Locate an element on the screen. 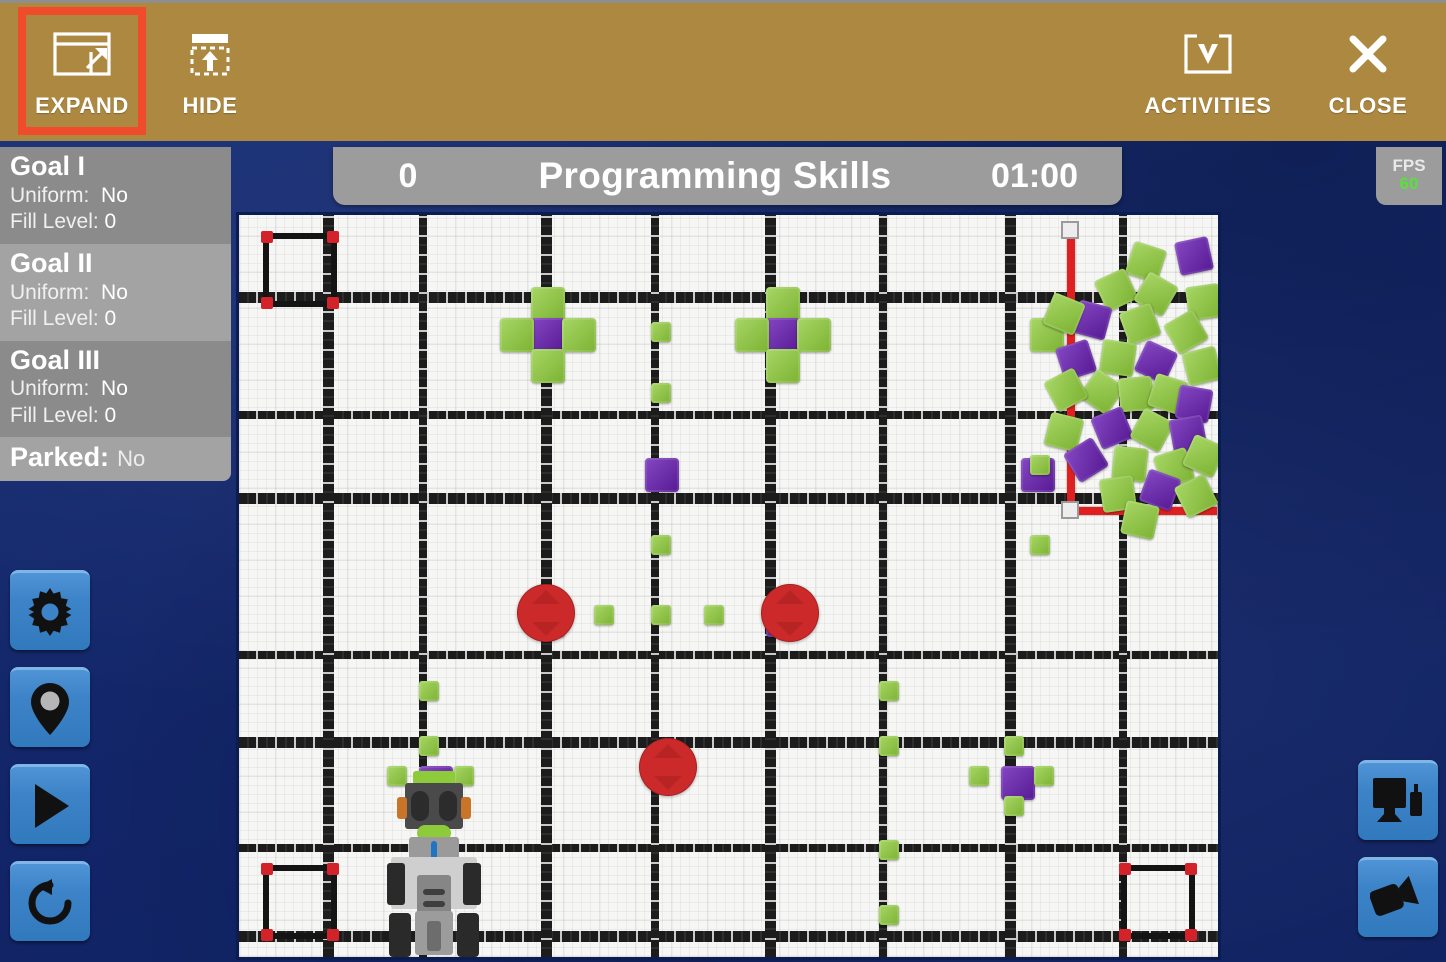 Image resolution: width=1446 pixels, height=962 pixels. parked-value: No is located at coordinates (131, 459).